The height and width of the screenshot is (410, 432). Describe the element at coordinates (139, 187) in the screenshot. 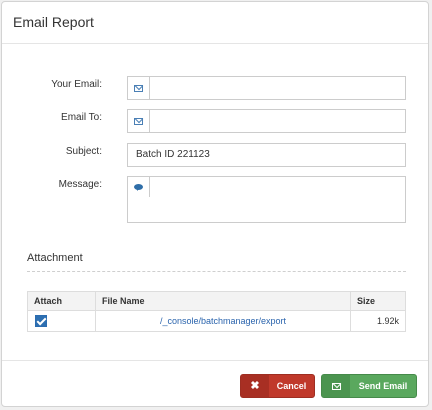

I see `comment-icon` at that location.